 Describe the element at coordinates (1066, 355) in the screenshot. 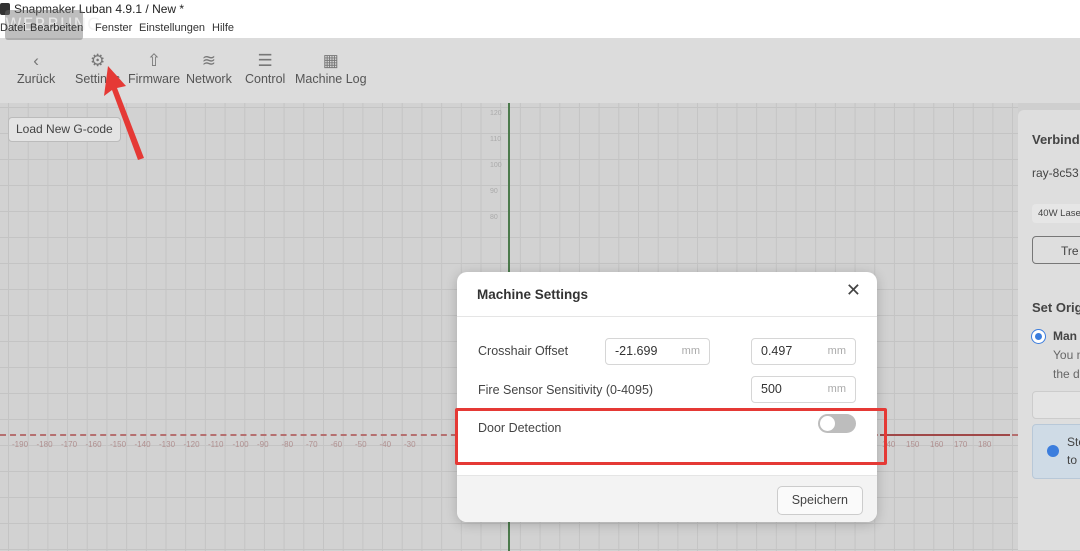

I see `radio-desc: You n` at that location.